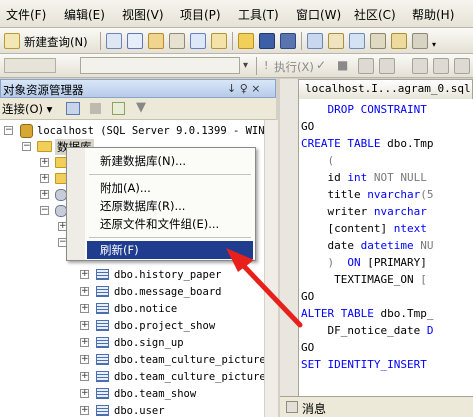  I want to click on arrow-shaft, so click(270, 293).